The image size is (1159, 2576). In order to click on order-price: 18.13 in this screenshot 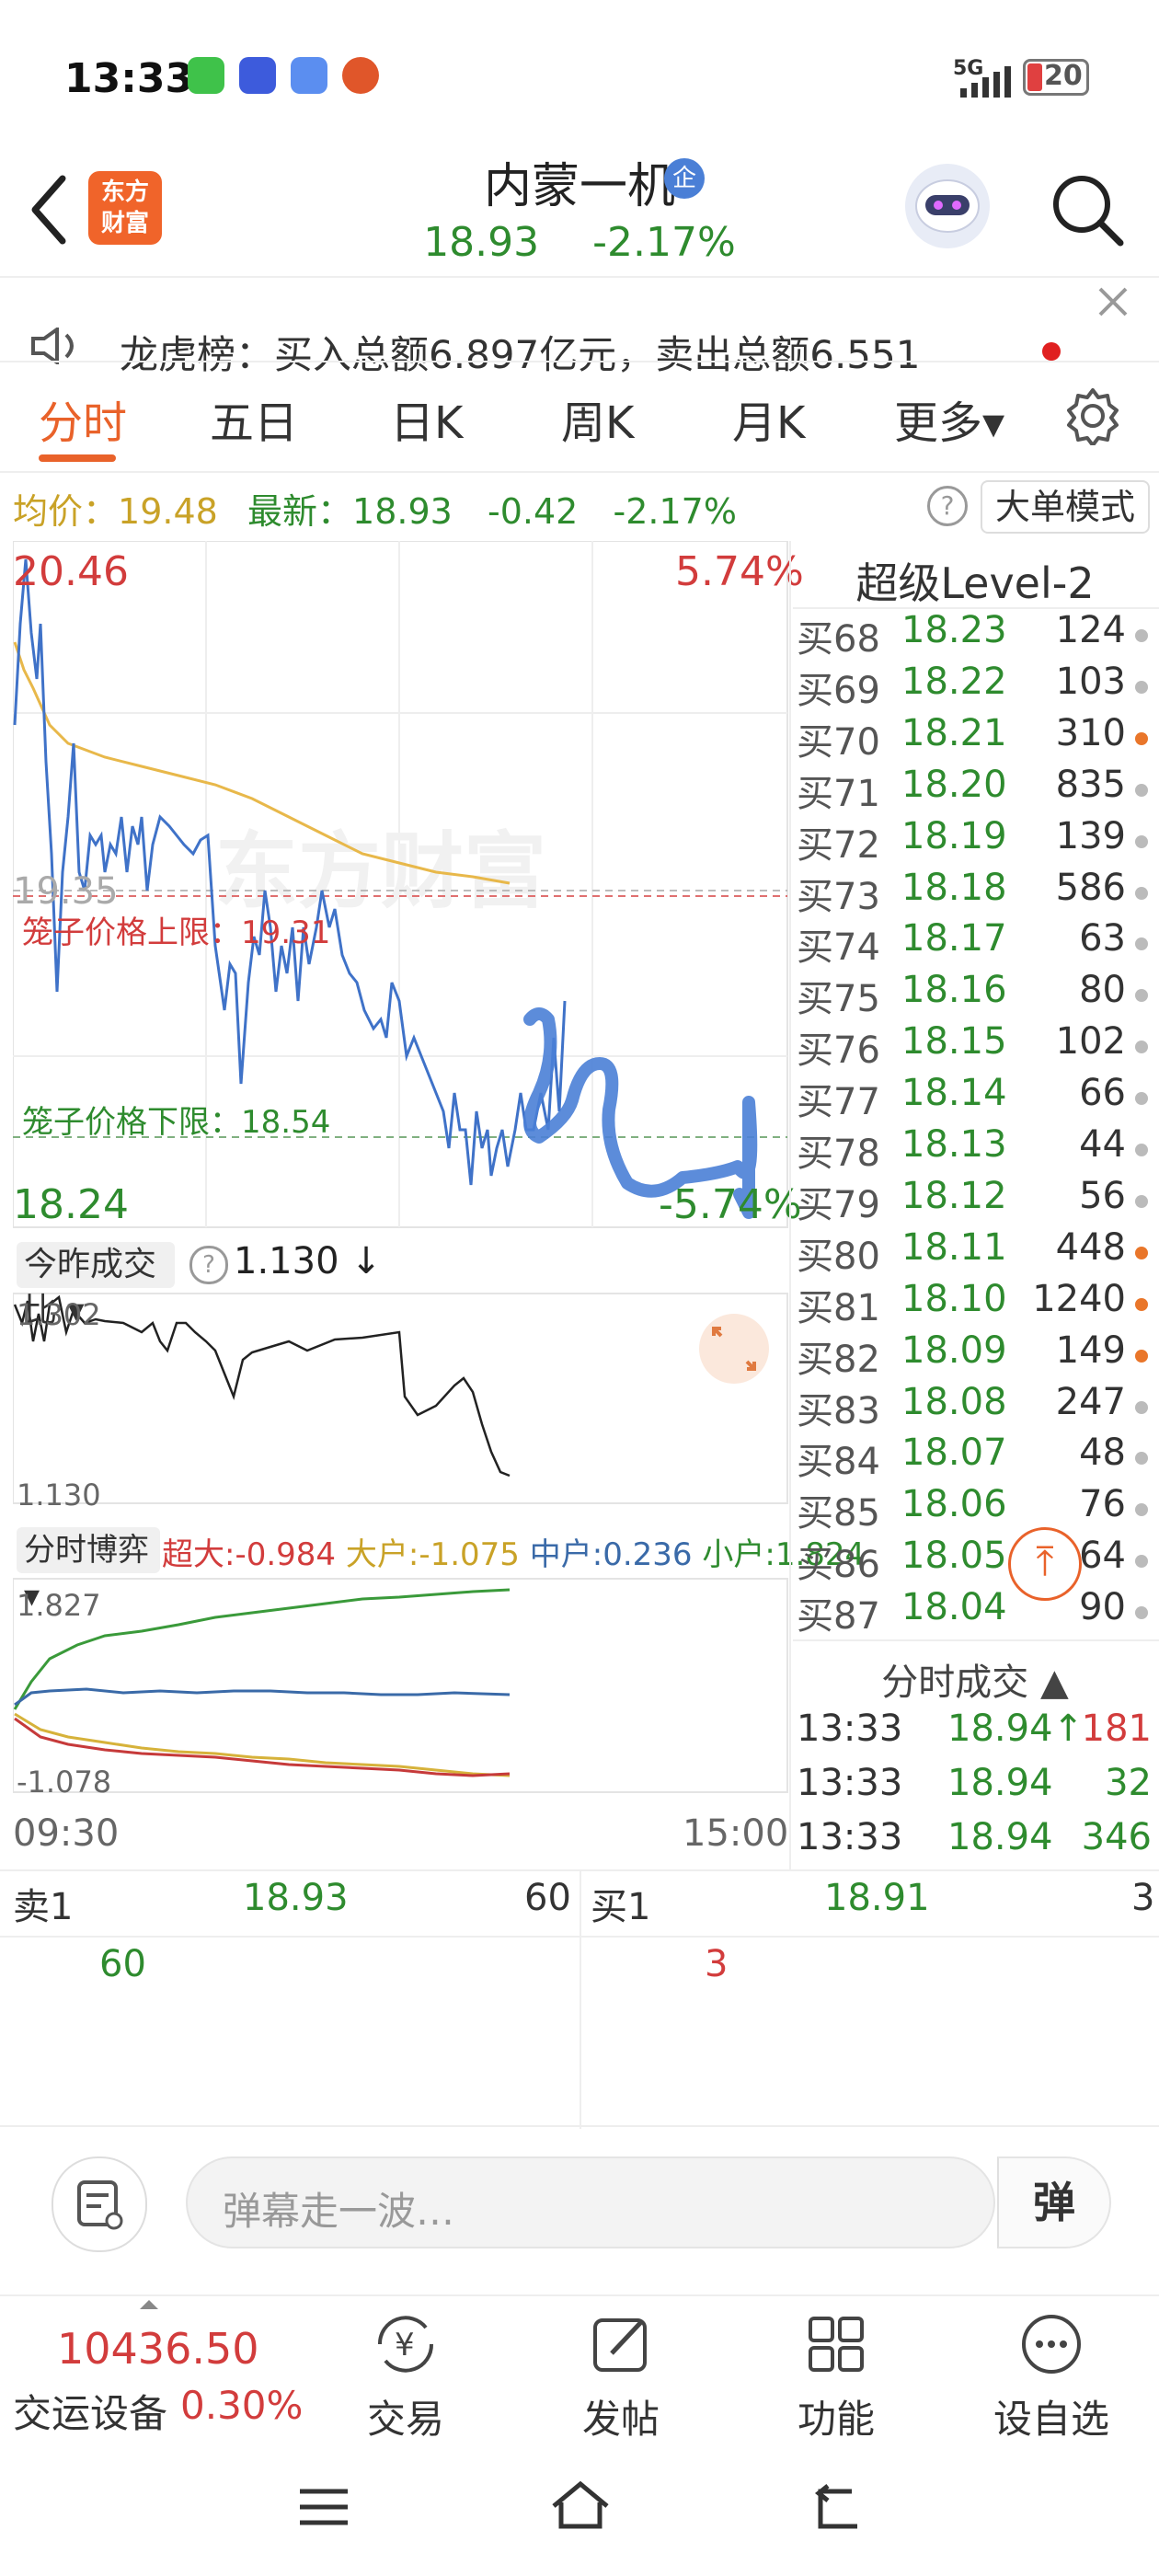, I will do `click(954, 1144)`.